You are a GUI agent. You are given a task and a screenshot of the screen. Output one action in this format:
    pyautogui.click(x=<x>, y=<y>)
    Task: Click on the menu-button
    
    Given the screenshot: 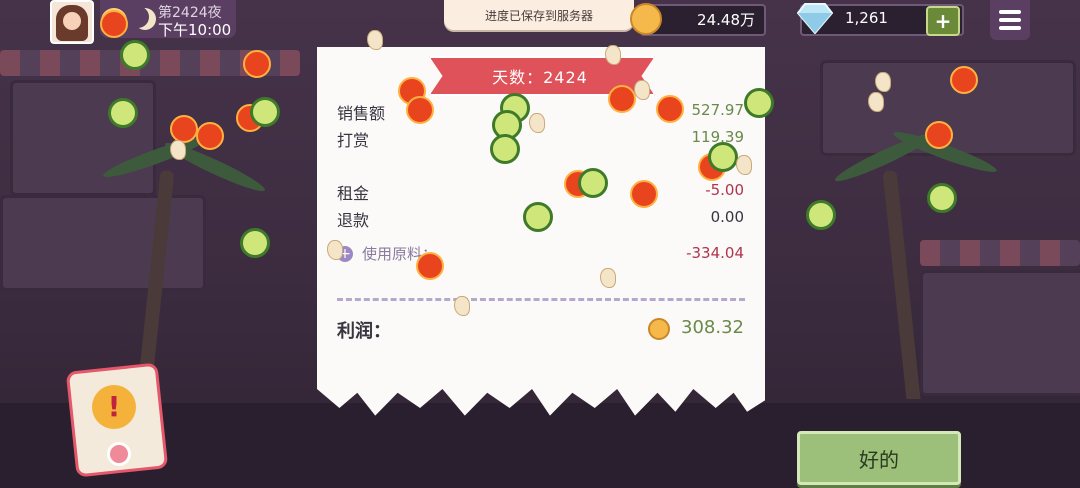 What is the action you would take?
    pyautogui.click(x=1010, y=20)
    